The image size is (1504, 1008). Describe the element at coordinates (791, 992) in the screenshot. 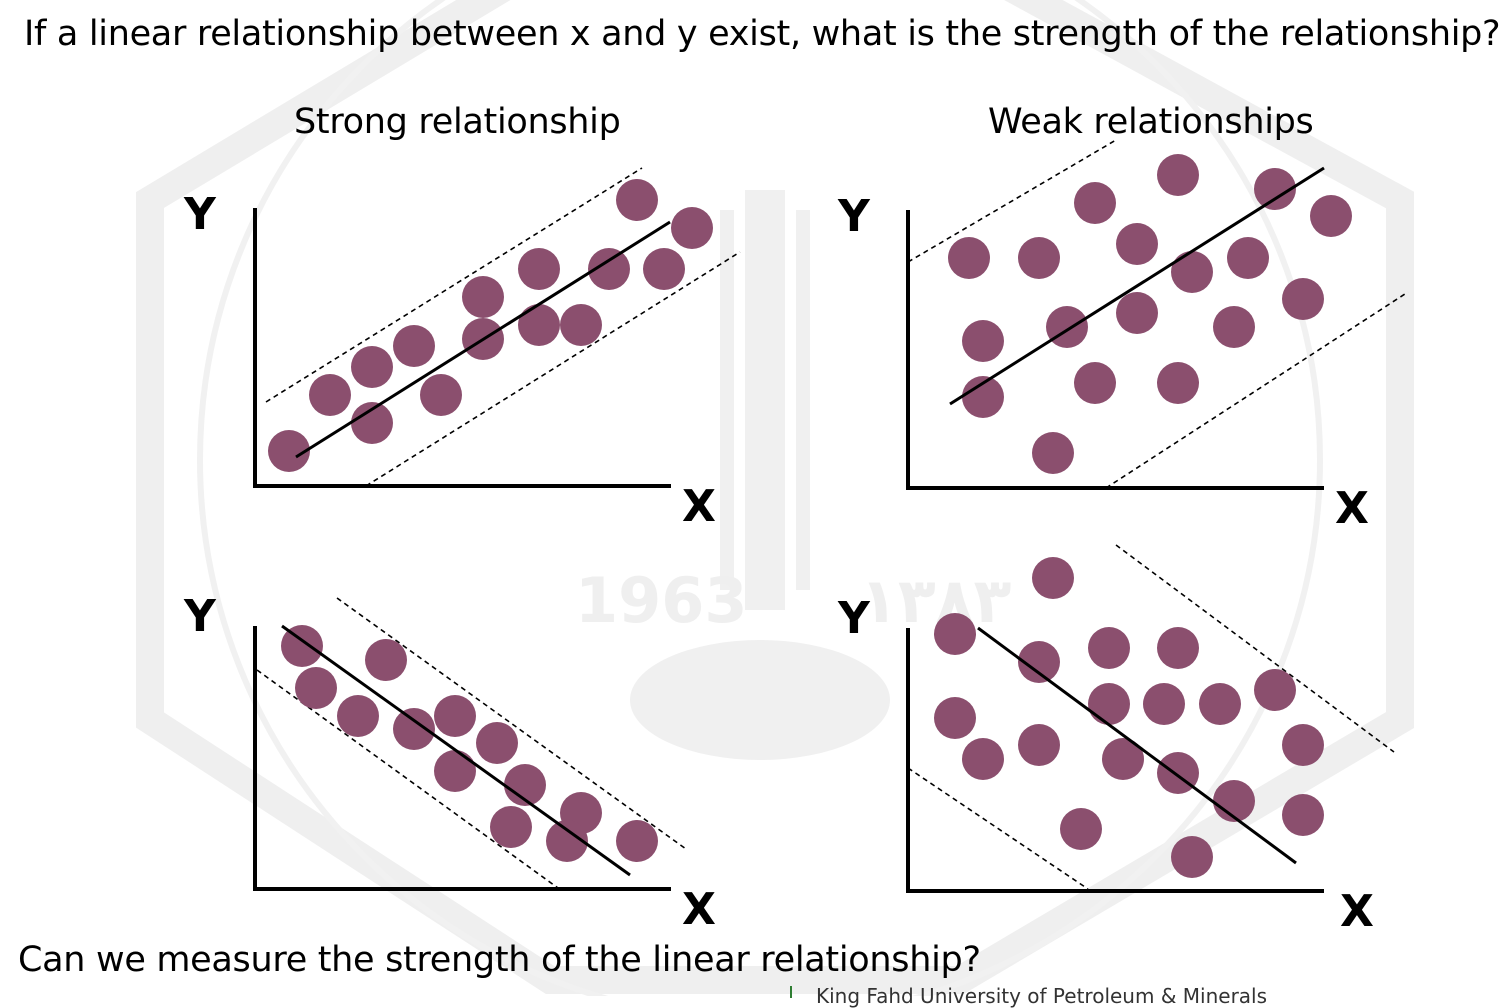

I see `footer-divider` at that location.